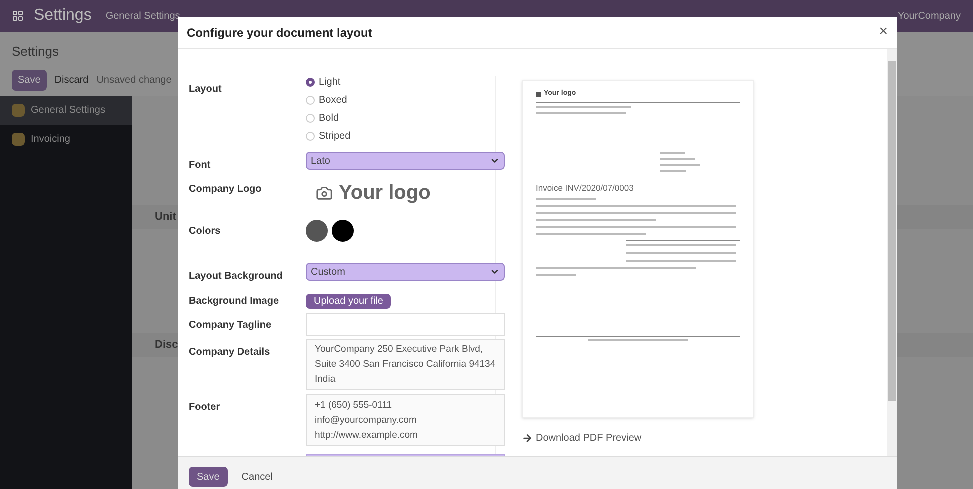 Image resolution: width=973 pixels, height=489 pixels. Describe the element at coordinates (200, 165) in the screenshot. I see `field-label: Font` at that location.